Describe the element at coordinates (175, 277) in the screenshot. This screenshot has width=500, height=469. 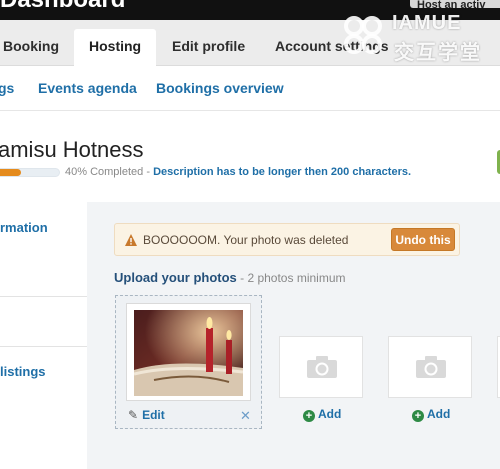
I see `upload-title: Upload your photos` at that location.